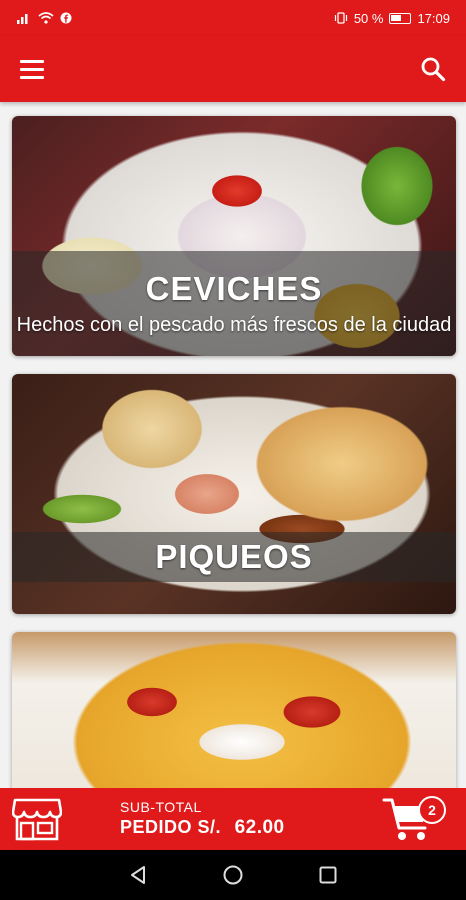 The image size is (466, 900). What do you see at coordinates (22, 19) in the screenshot?
I see `signal-icon` at bounding box center [22, 19].